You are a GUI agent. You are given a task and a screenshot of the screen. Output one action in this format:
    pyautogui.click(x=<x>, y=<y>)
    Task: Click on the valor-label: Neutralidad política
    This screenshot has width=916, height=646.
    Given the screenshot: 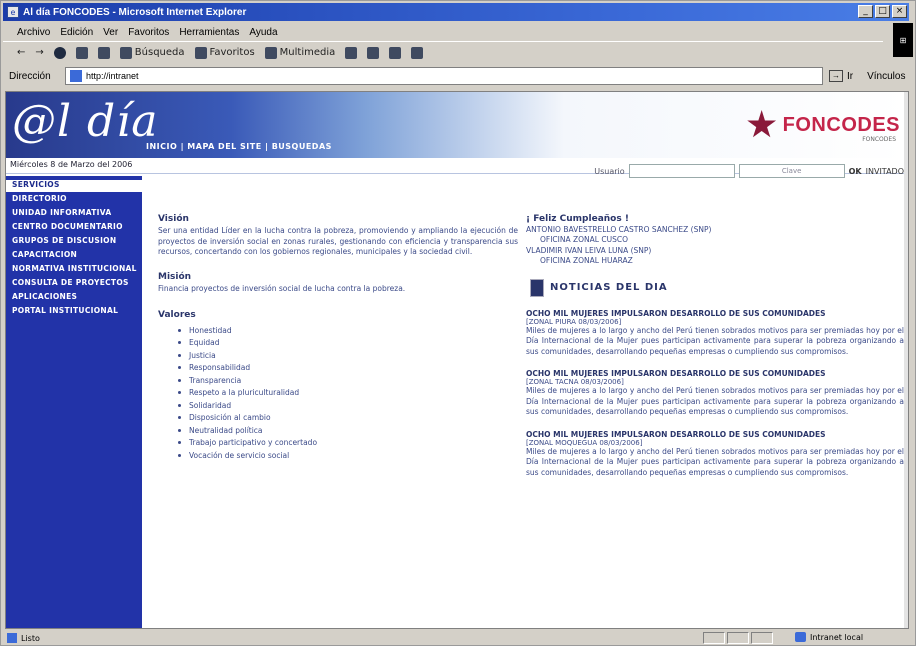 What is the action you would take?
    pyautogui.click(x=226, y=430)
    